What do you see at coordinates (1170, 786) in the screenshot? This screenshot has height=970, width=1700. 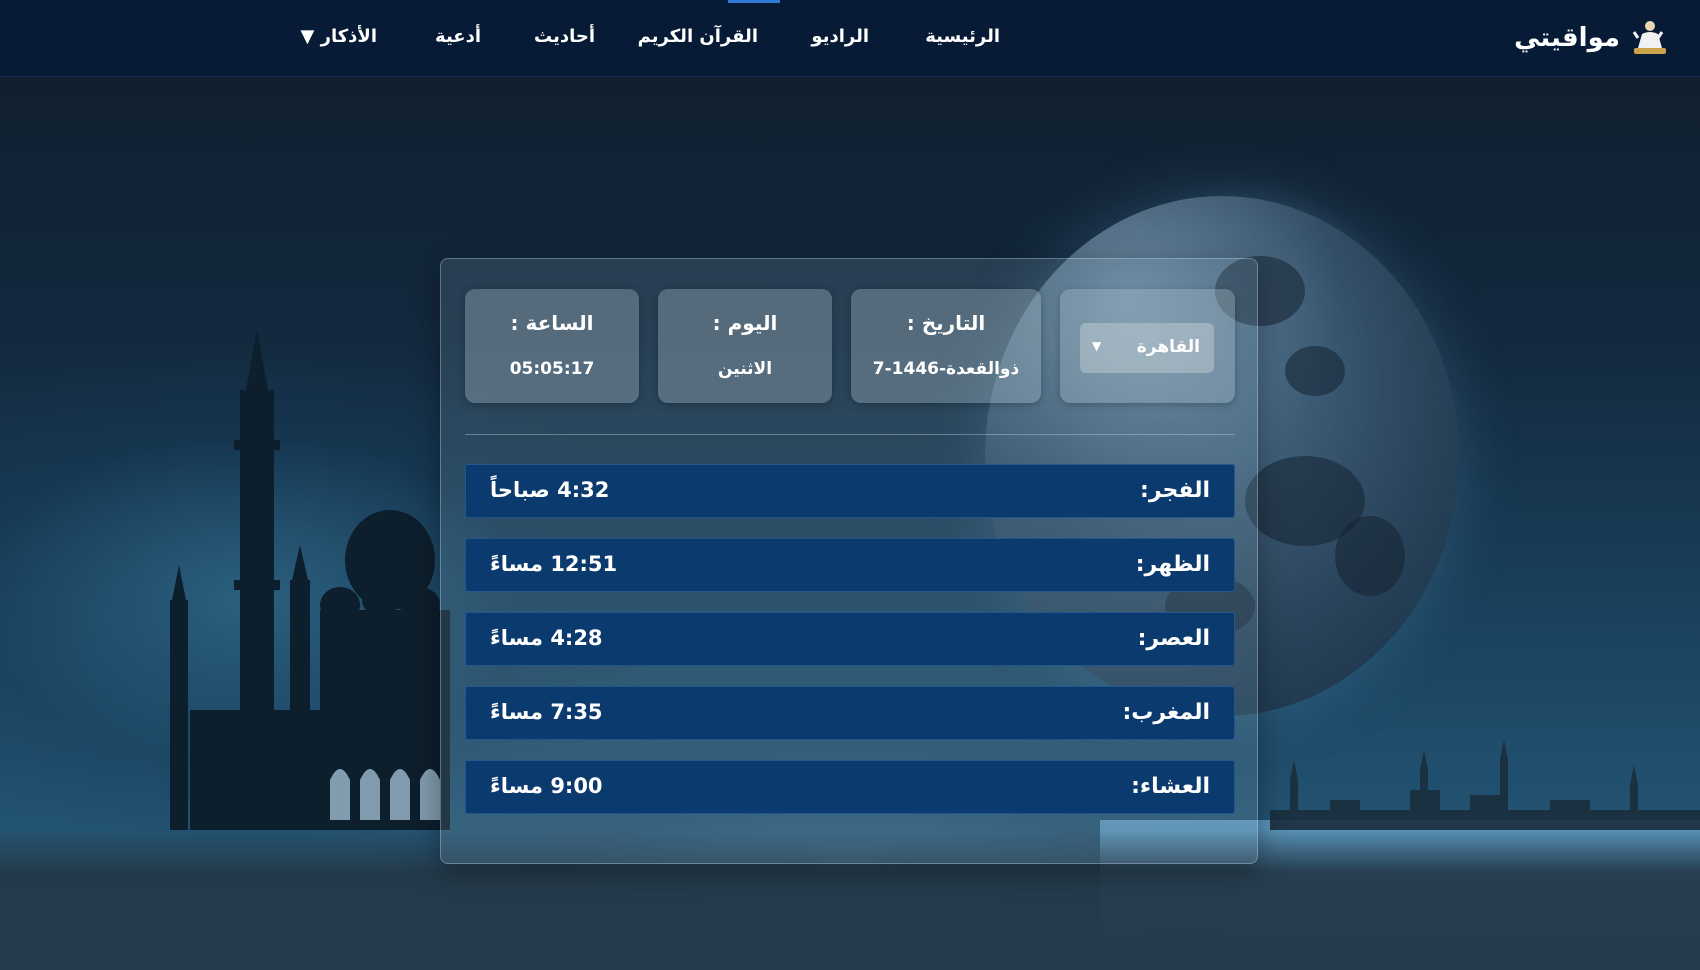 I see `prayer-name: العشاء:` at bounding box center [1170, 786].